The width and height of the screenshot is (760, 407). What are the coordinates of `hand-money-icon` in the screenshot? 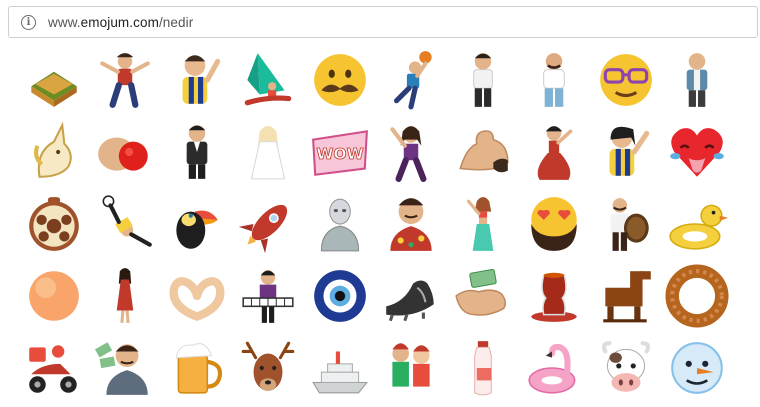 It's located at (480, 292).